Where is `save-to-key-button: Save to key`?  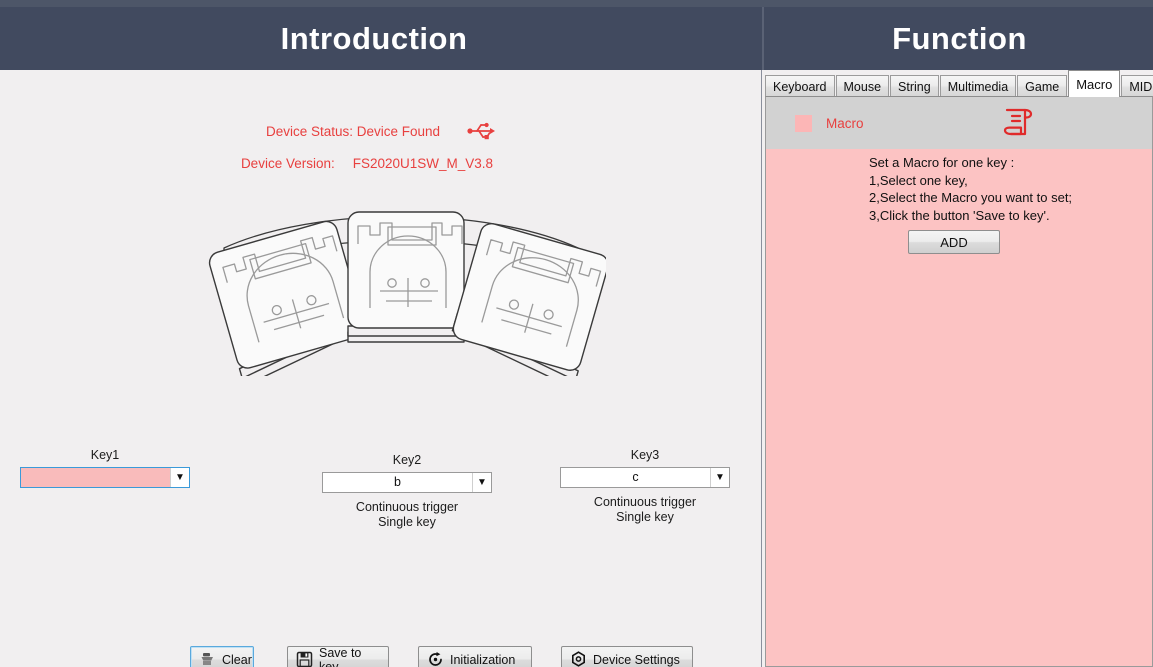 save-to-key-button: Save to key is located at coordinates (338, 656).